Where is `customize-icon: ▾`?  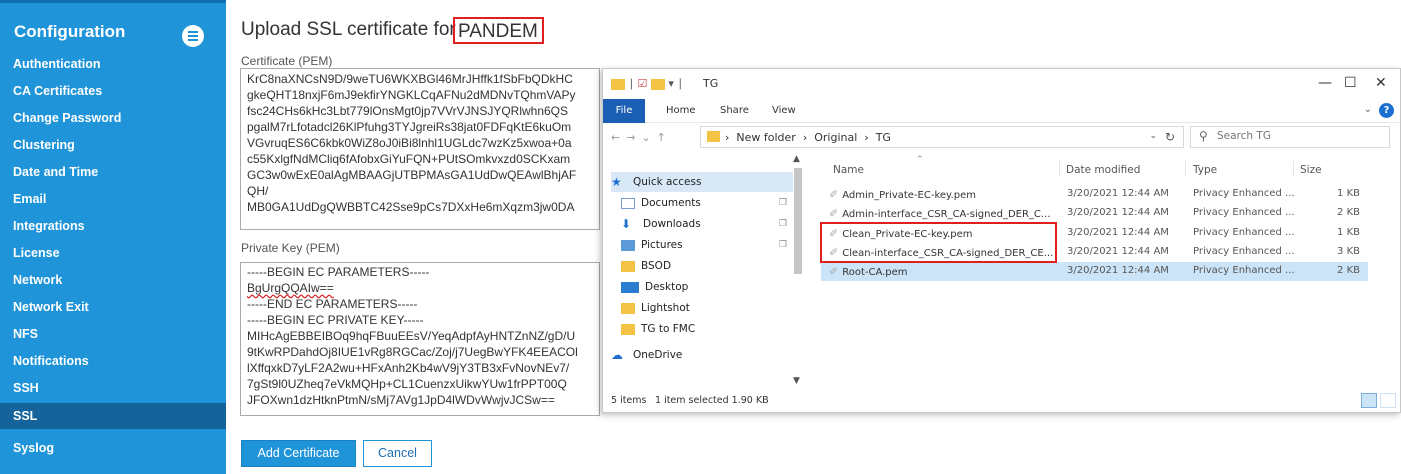 customize-icon: ▾ is located at coordinates (671, 83).